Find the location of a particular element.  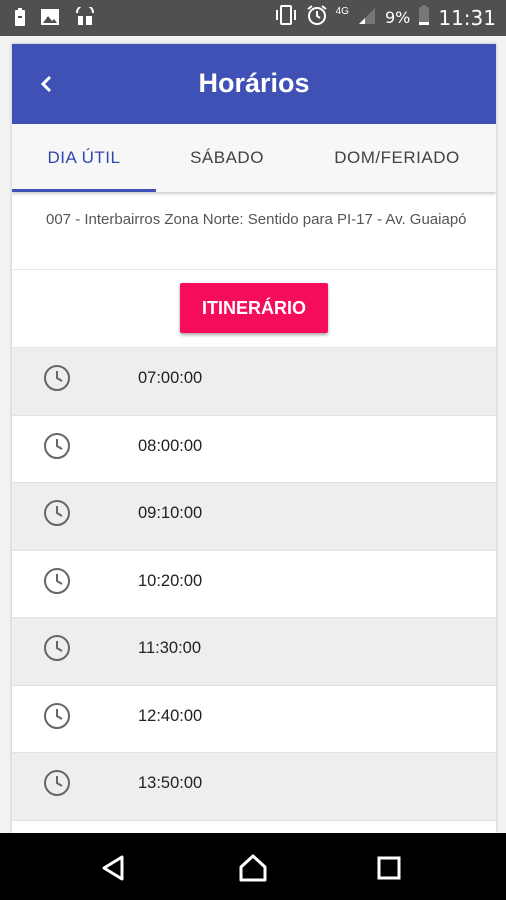

clock-time: 11:31 is located at coordinates (467, 17).